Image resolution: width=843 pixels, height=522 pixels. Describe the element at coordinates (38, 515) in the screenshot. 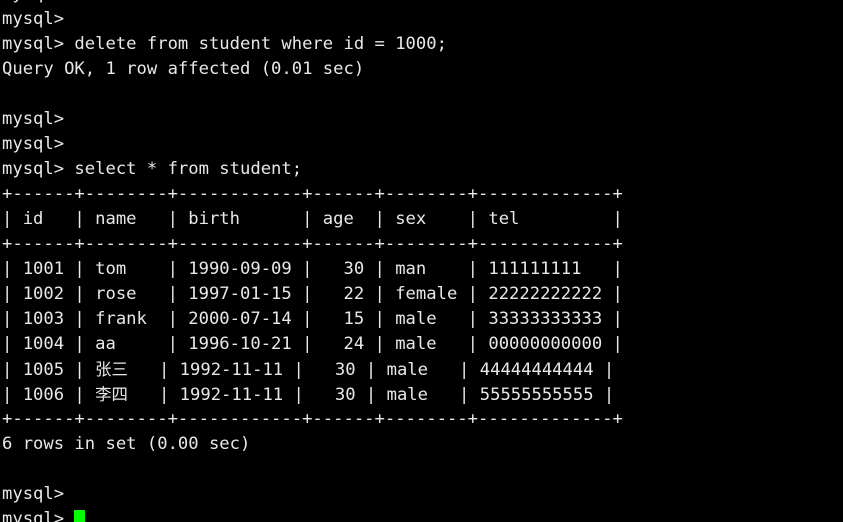

I see `prompt-text: mysql>` at that location.